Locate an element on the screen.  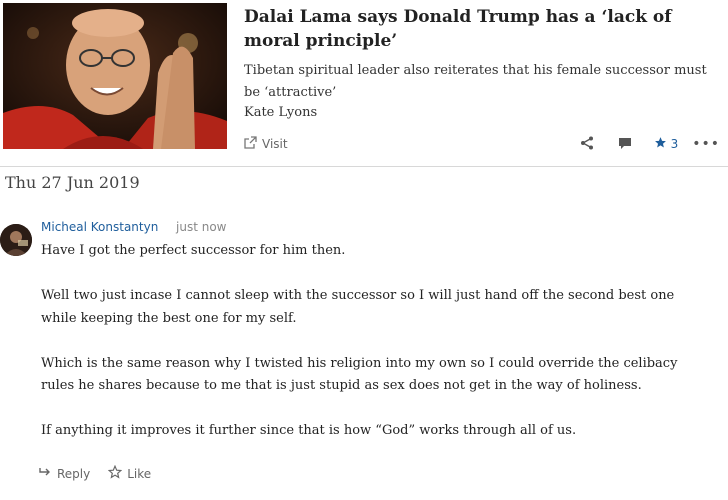
share-button is located at coordinates (587, 144).